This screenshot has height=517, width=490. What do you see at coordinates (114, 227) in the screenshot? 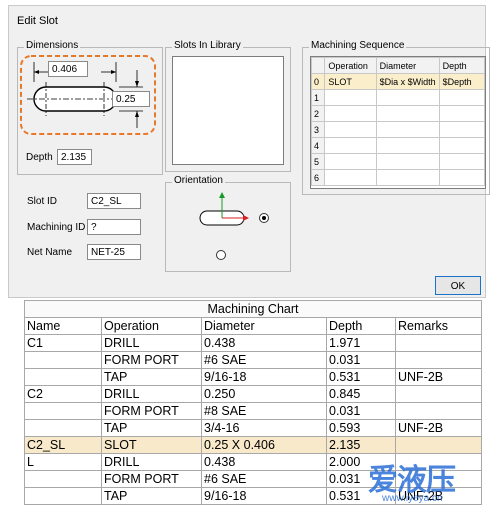
I see `machining-id-input: ?` at bounding box center [114, 227].